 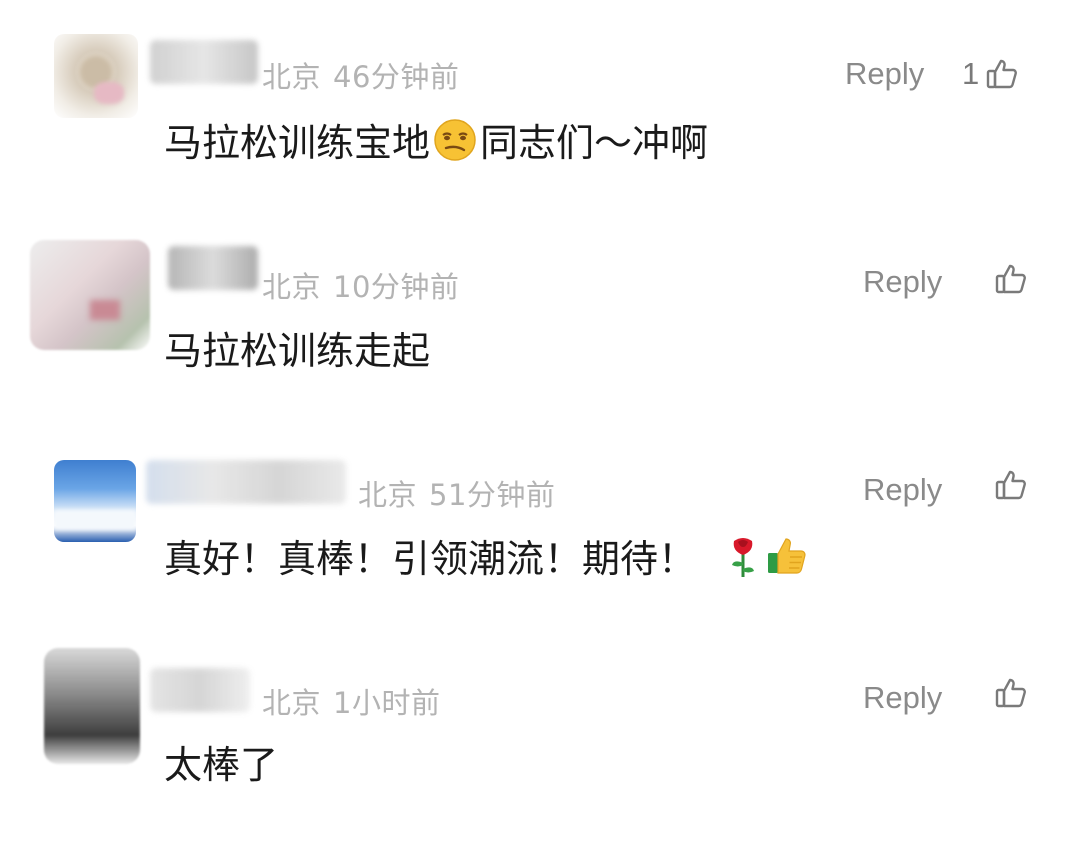 I want to click on comment-meta: 北京 46分钟前, so click(x=360, y=75).